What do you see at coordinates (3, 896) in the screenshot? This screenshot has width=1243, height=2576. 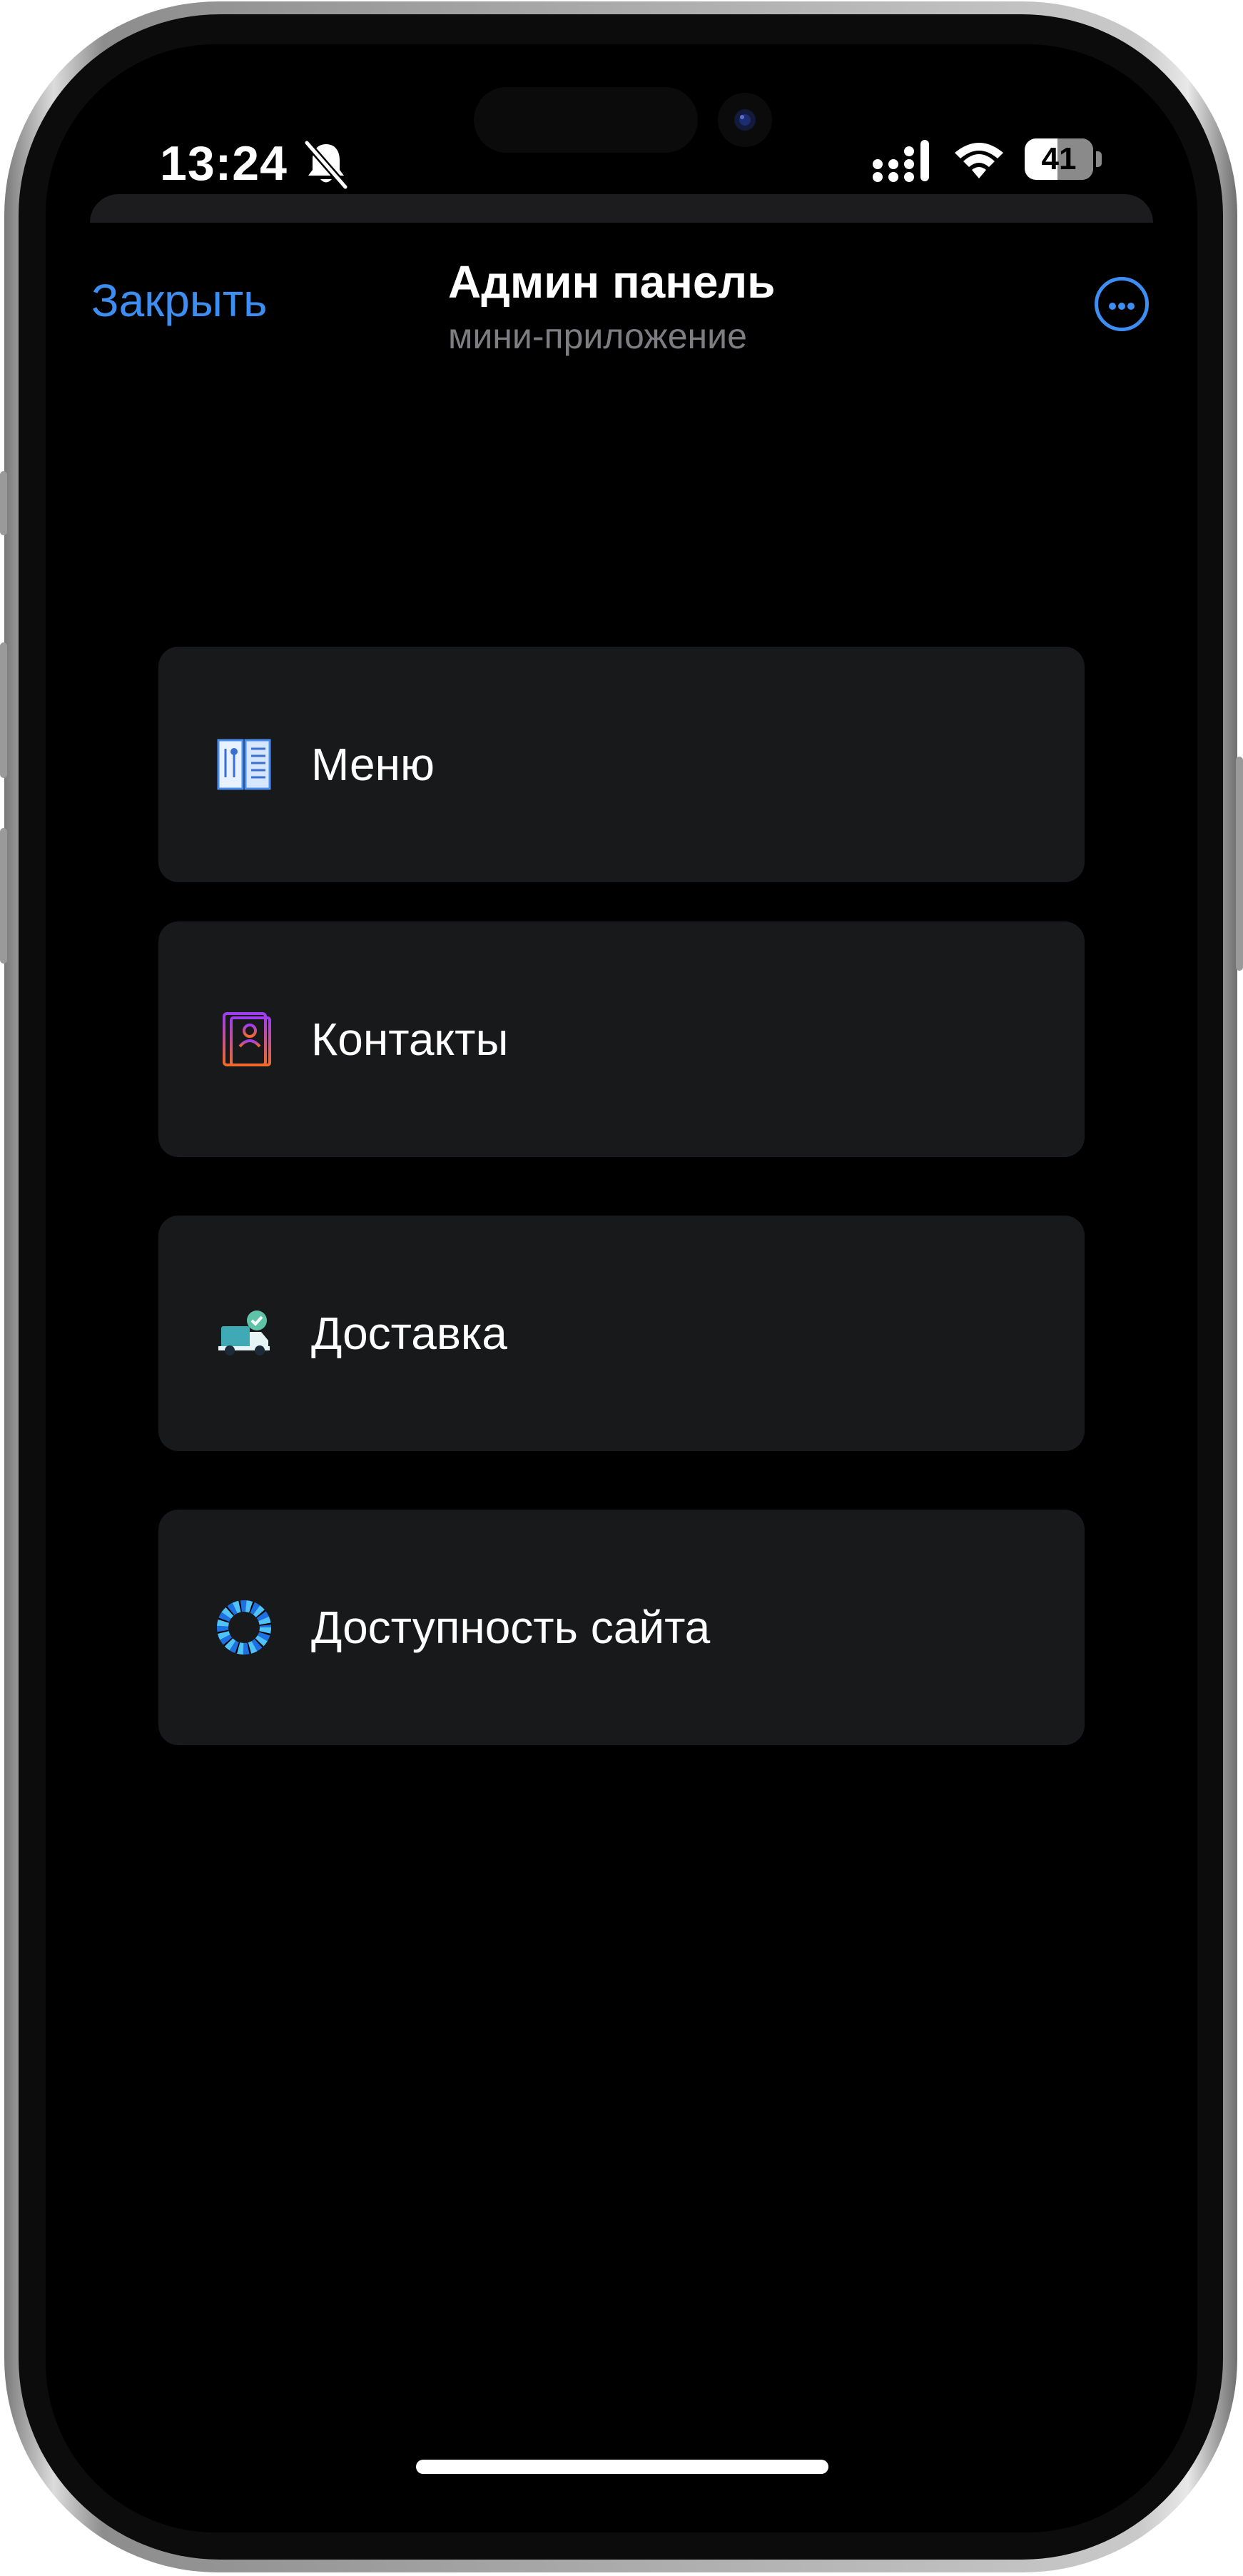 I see `volume-down-button` at bounding box center [3, 896].